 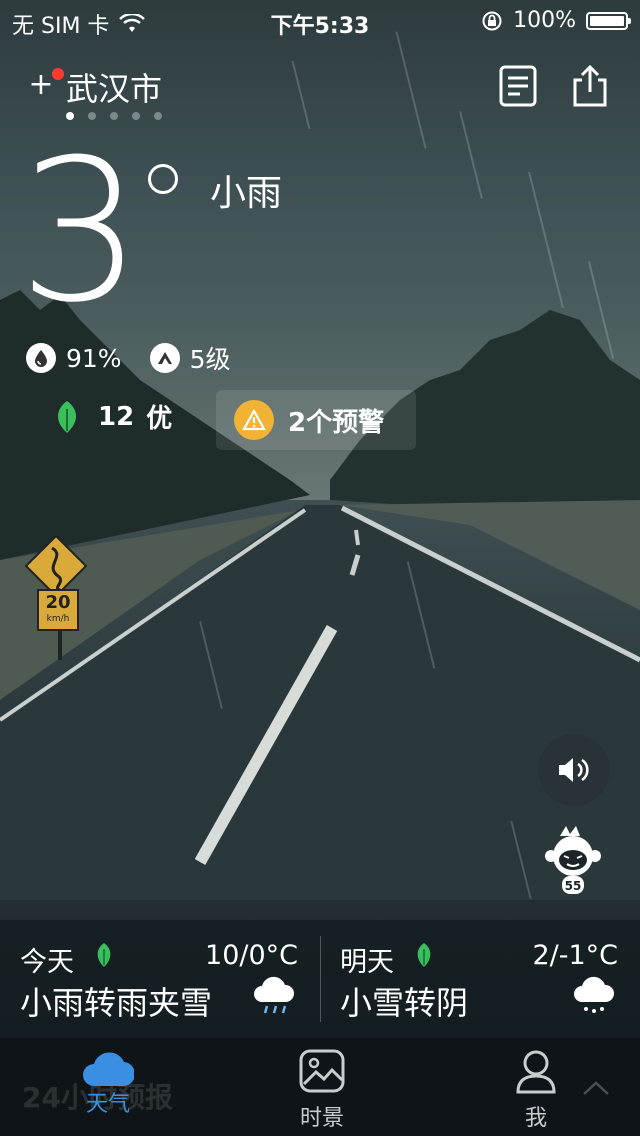 What do you see at coordinates (160, 979) in the screenshot?
I see `forecast-today: 今天 10/0°C 小雨转雨夹雪` at bounding box center [160, 979].